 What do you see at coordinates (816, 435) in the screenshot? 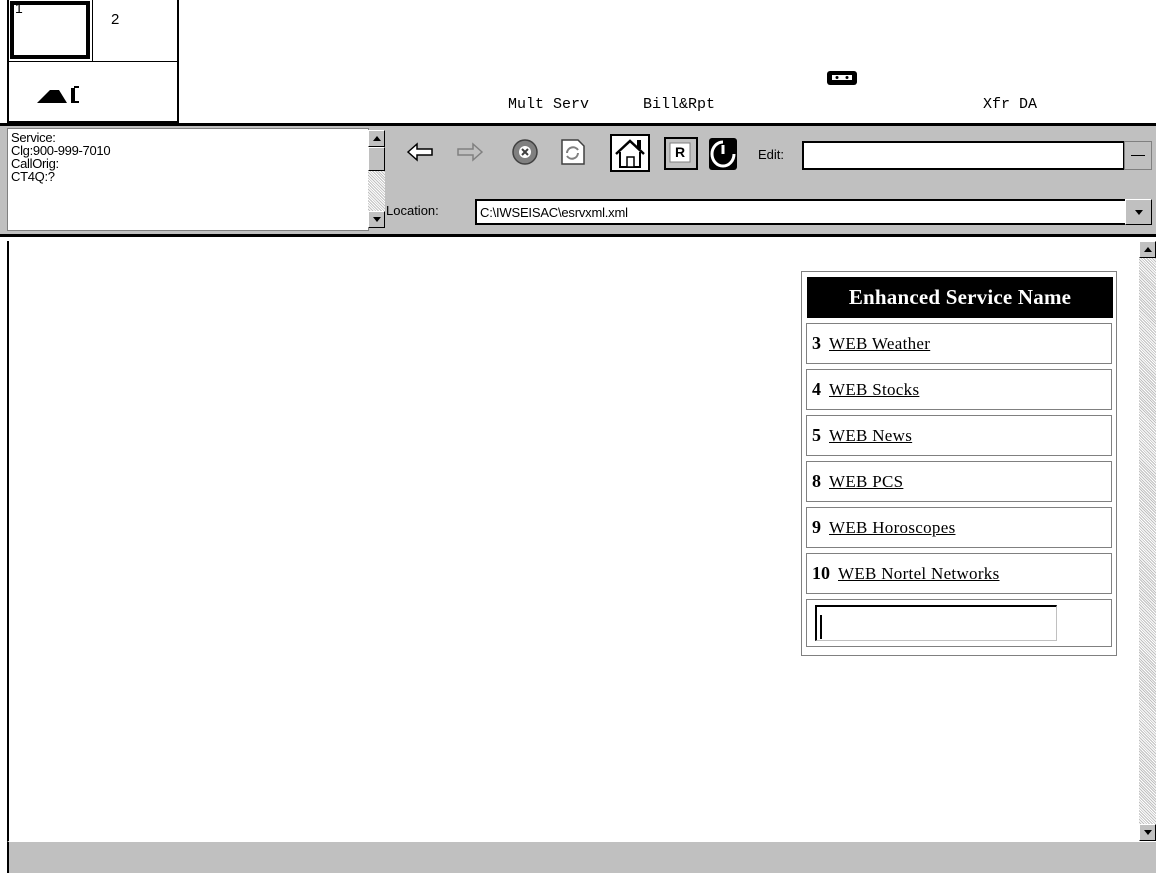
I see `service-number: 5` at bounding box center [816, 435].